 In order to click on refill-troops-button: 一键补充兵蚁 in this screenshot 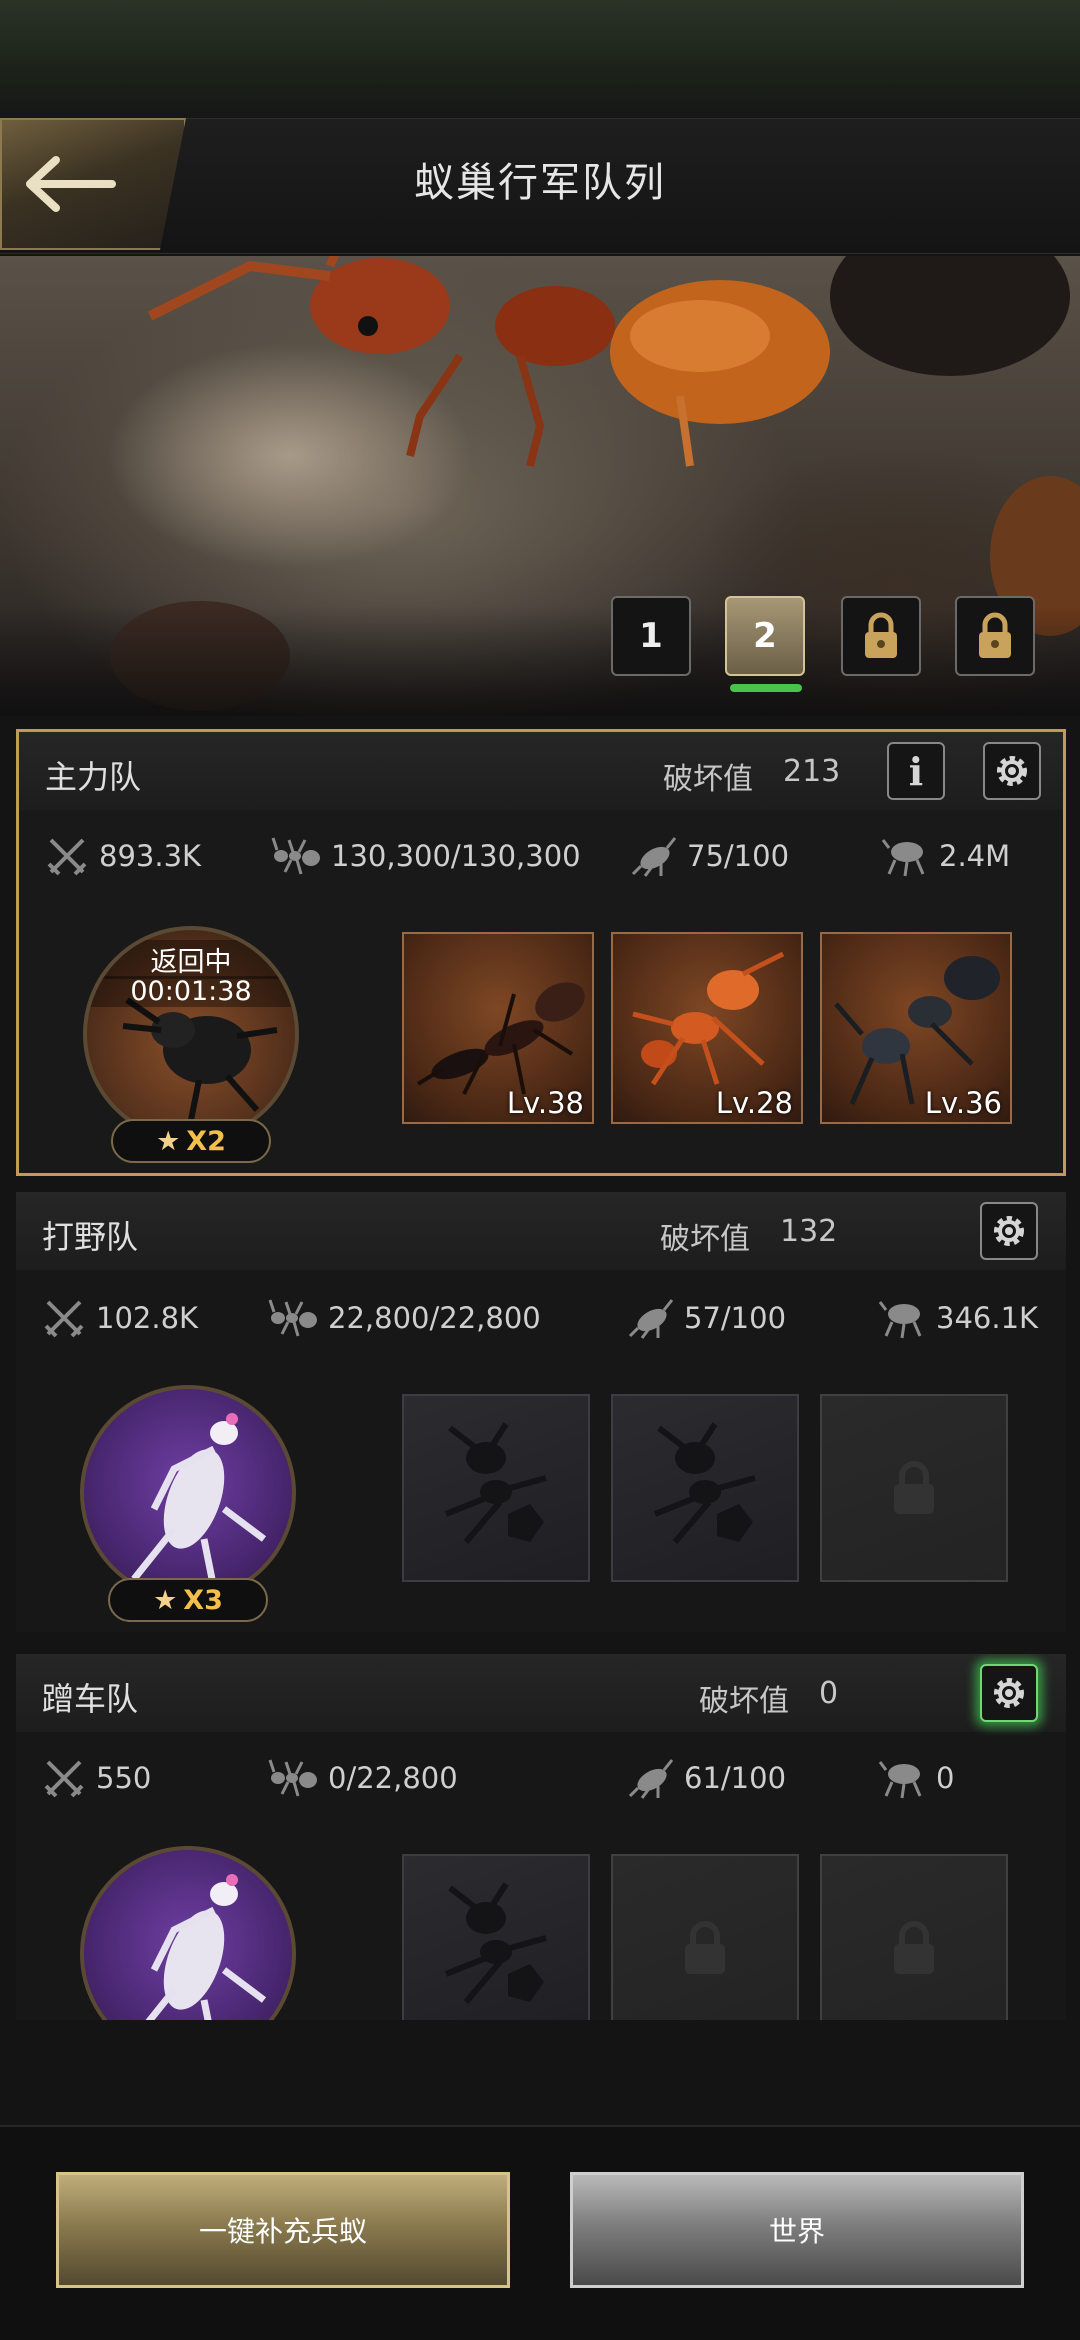, I will do `click(283, 2230)`.